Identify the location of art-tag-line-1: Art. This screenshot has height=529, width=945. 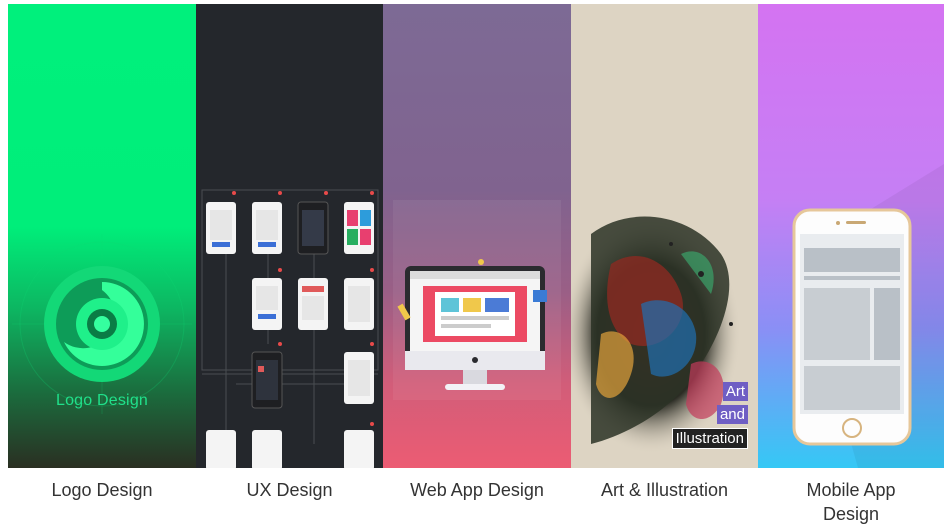
(735, 391).